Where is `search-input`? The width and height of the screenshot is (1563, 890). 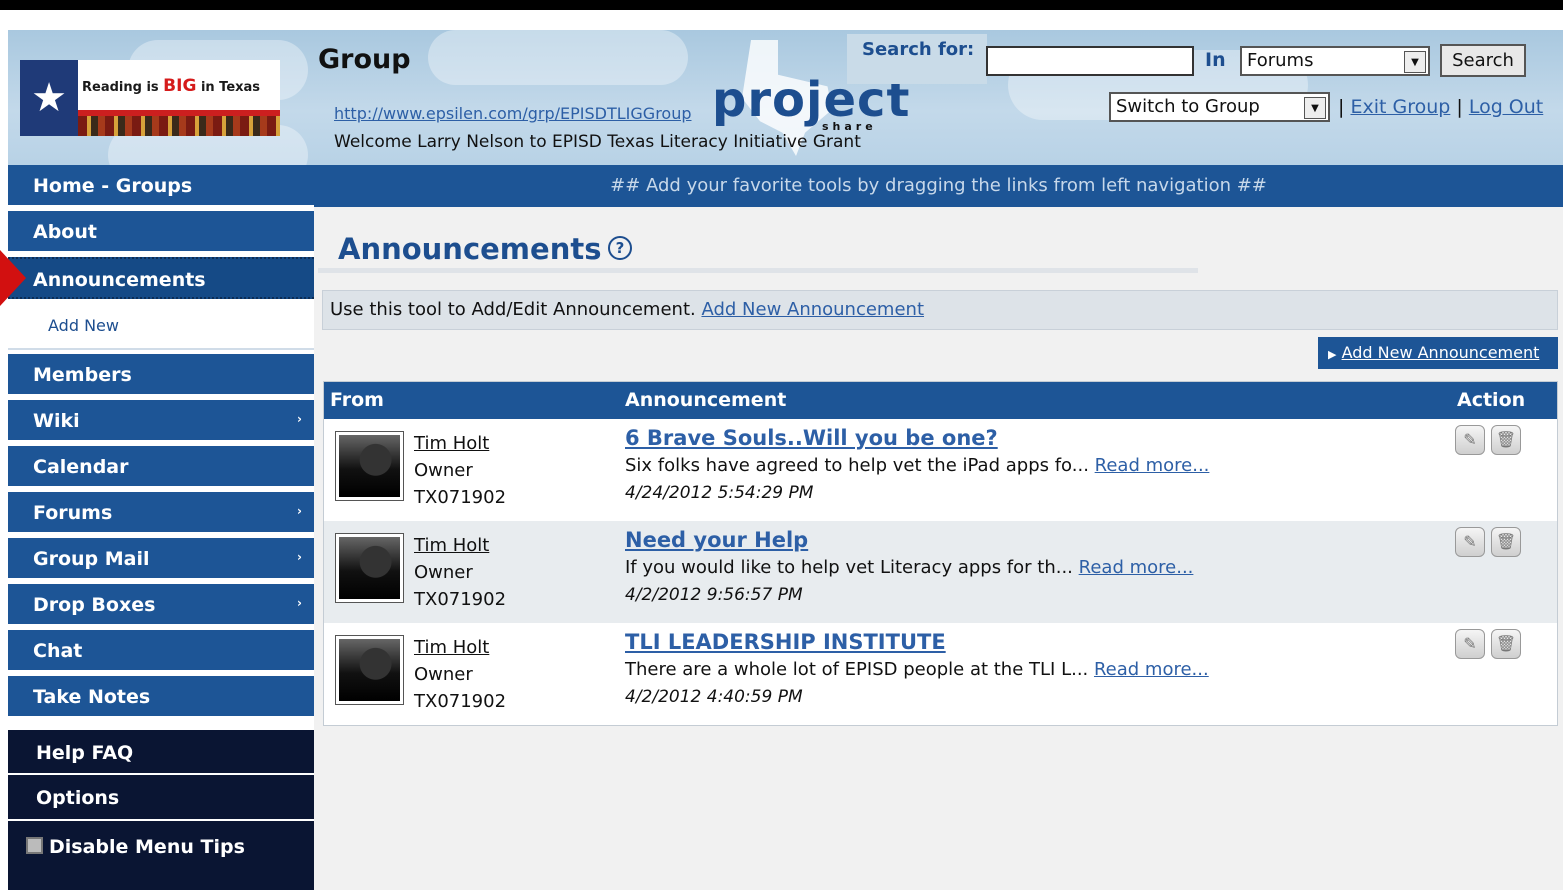 search-input is located at coordinates (1090, 61).